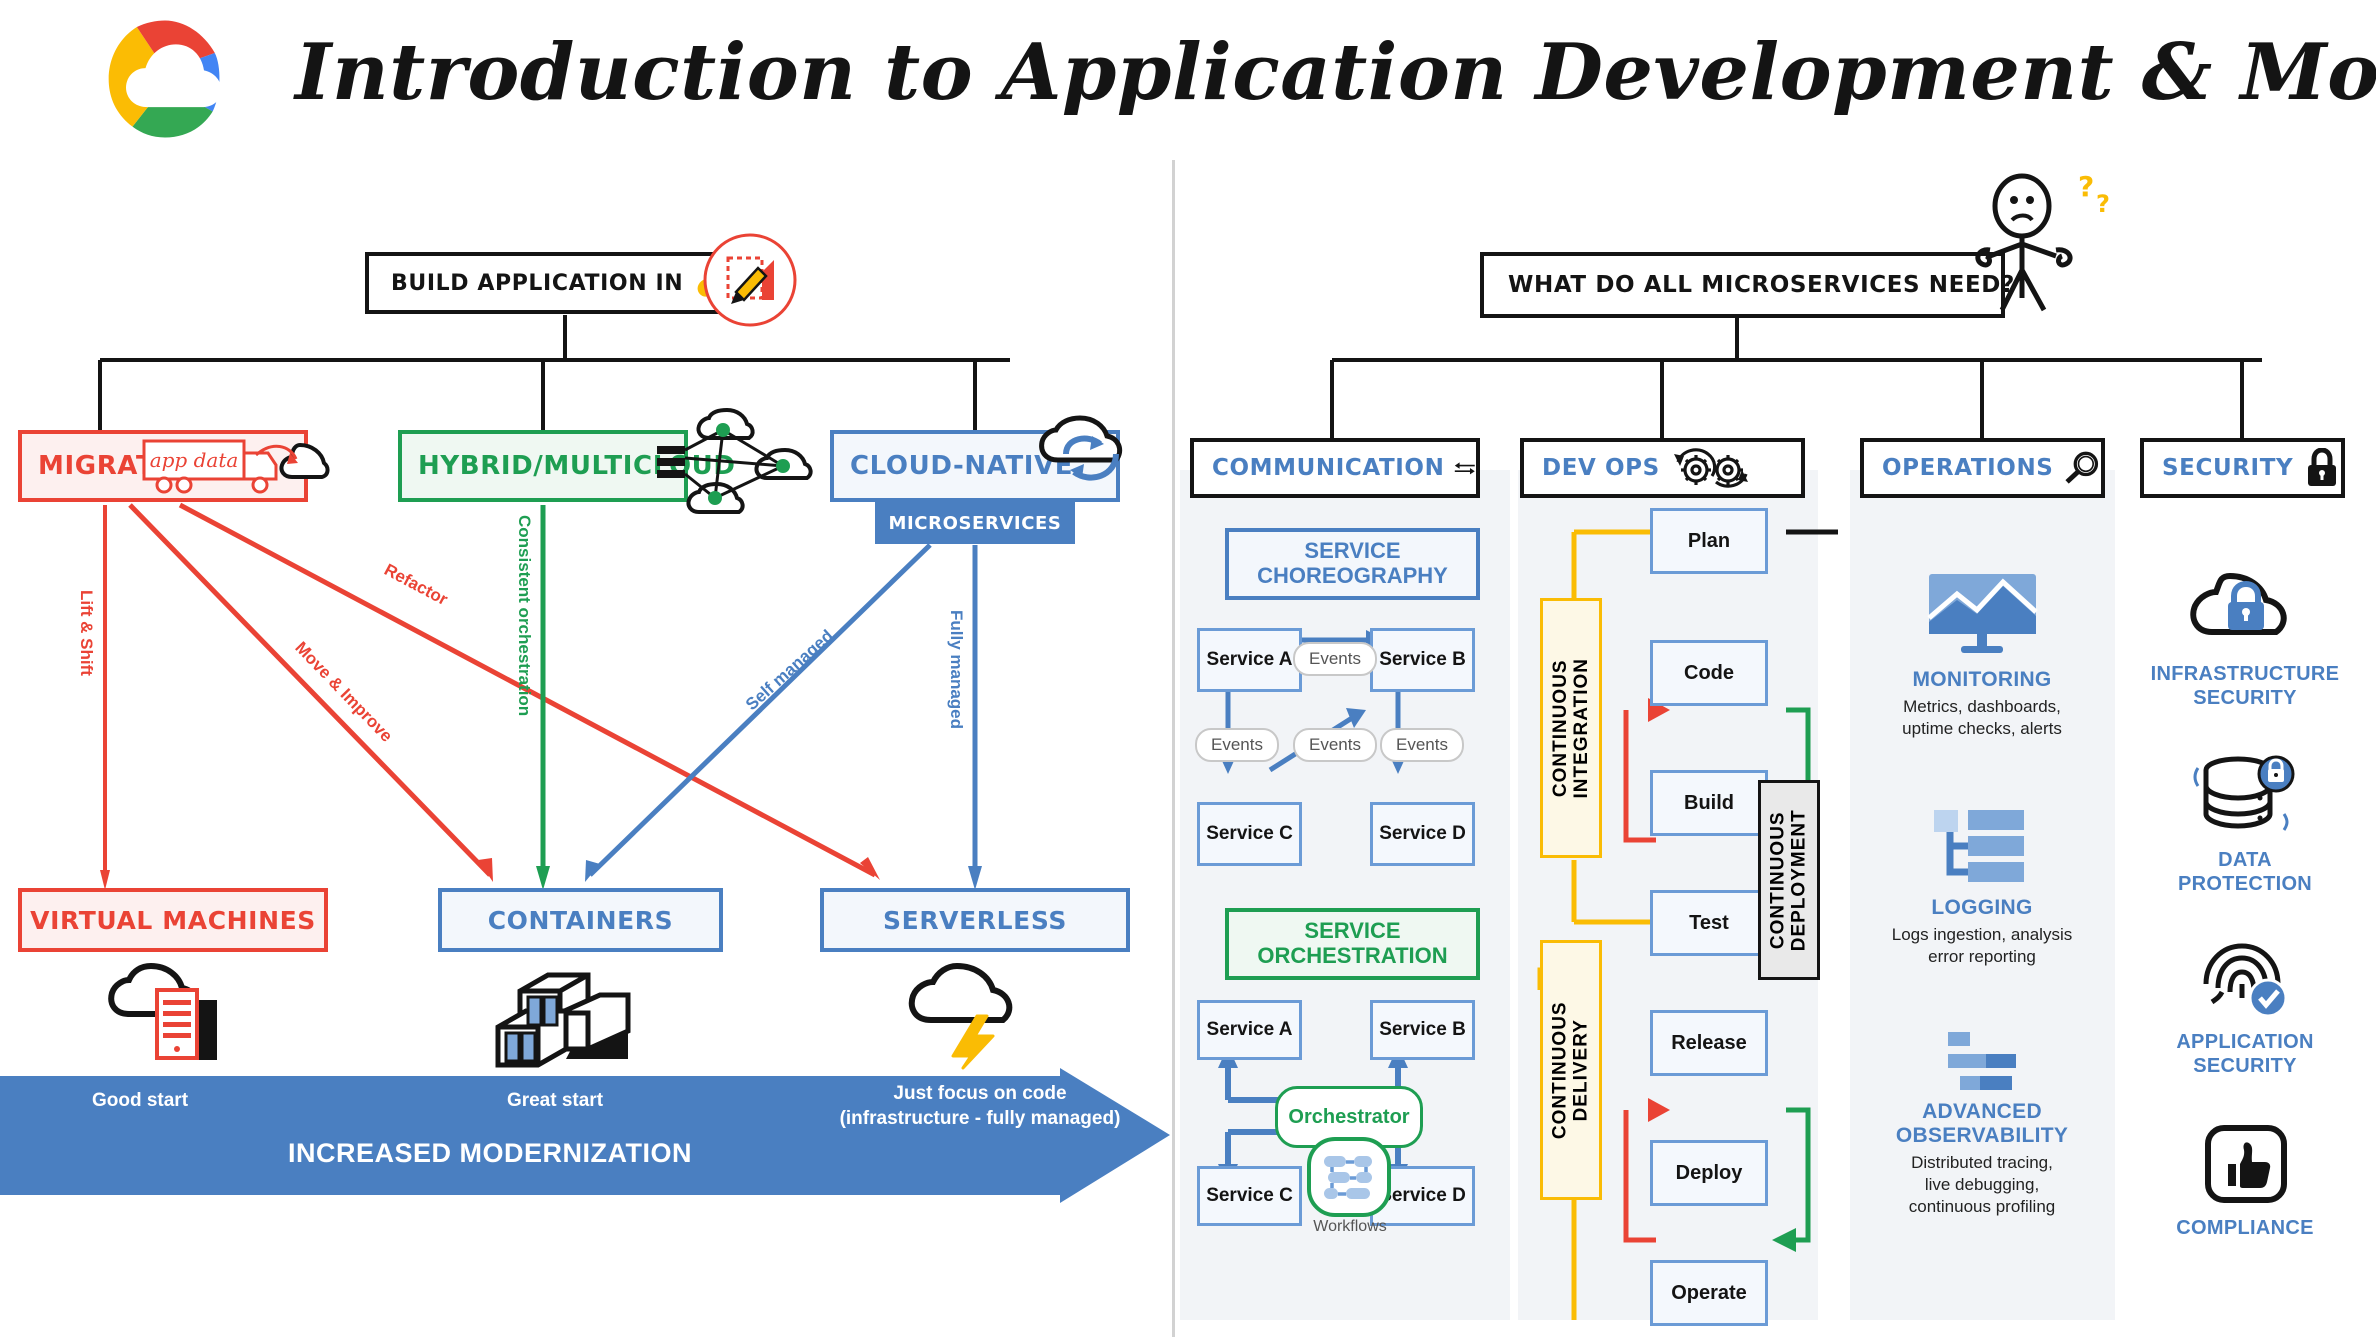  I want to click on choreography-service-a: Service A, so click(1249, 660).